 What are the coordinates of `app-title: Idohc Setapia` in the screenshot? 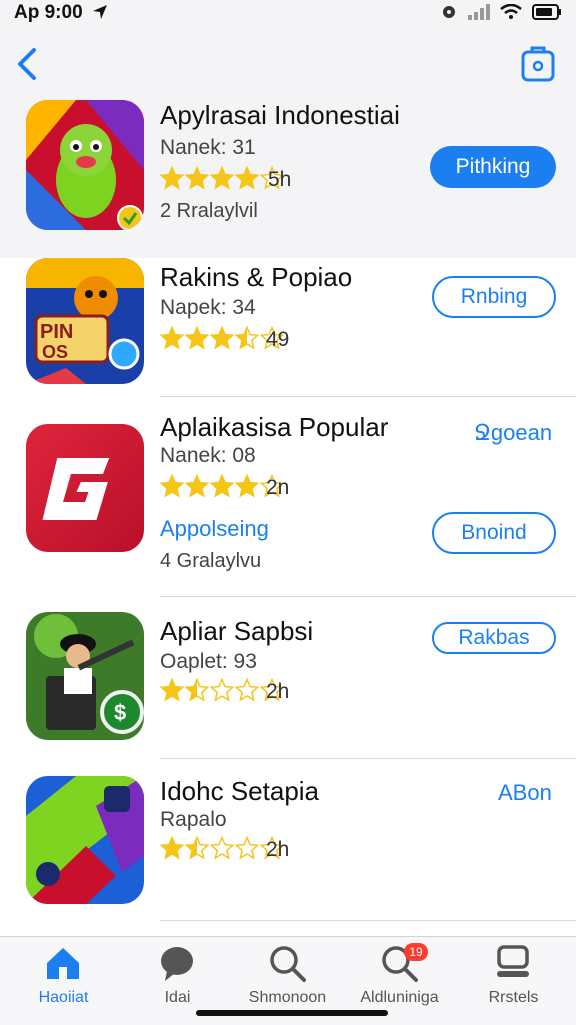 It's located at (239, 791).